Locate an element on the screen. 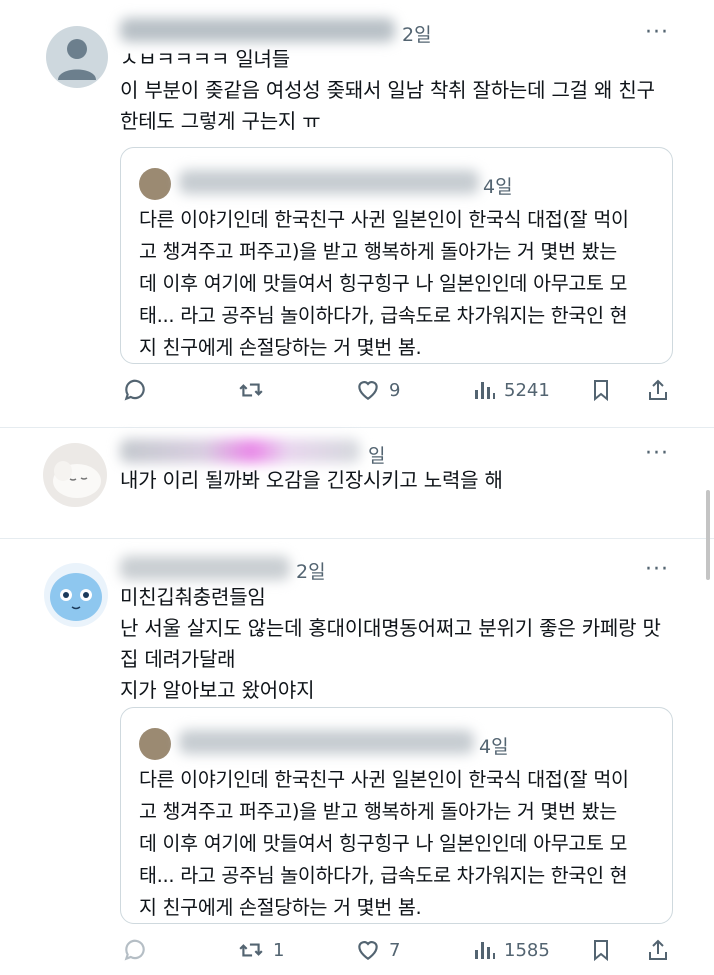 The height and width of the screenshot is (975, 714). avatar-default is located at coordinates (77, 57).